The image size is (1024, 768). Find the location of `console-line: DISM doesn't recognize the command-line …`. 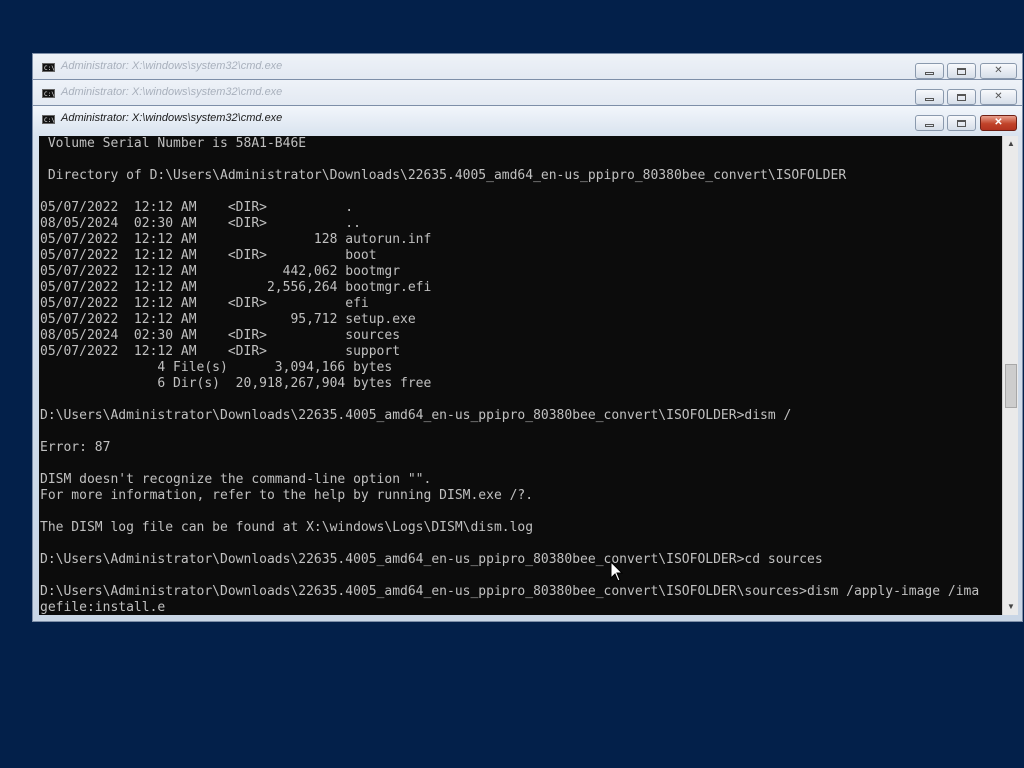

console-line: DISM doesn't recognize the command-line … is located at coordinates (236, 479).